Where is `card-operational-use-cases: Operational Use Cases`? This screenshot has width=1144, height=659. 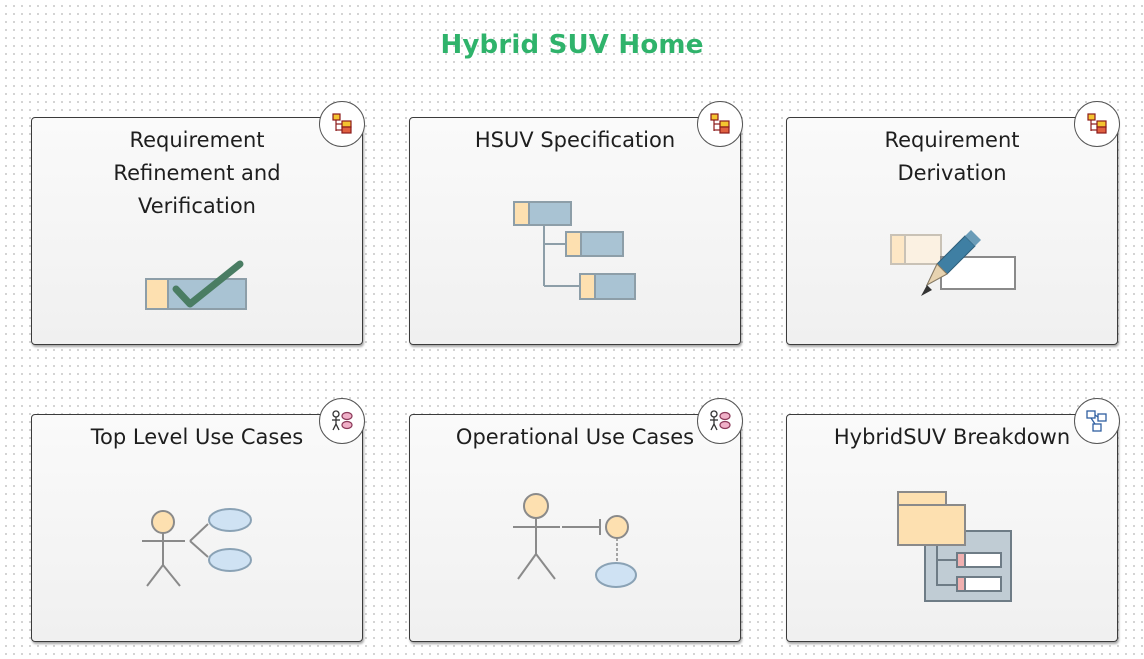 card-operational-use-cases: Operational Use Cases is located at coordinates (576, 520).